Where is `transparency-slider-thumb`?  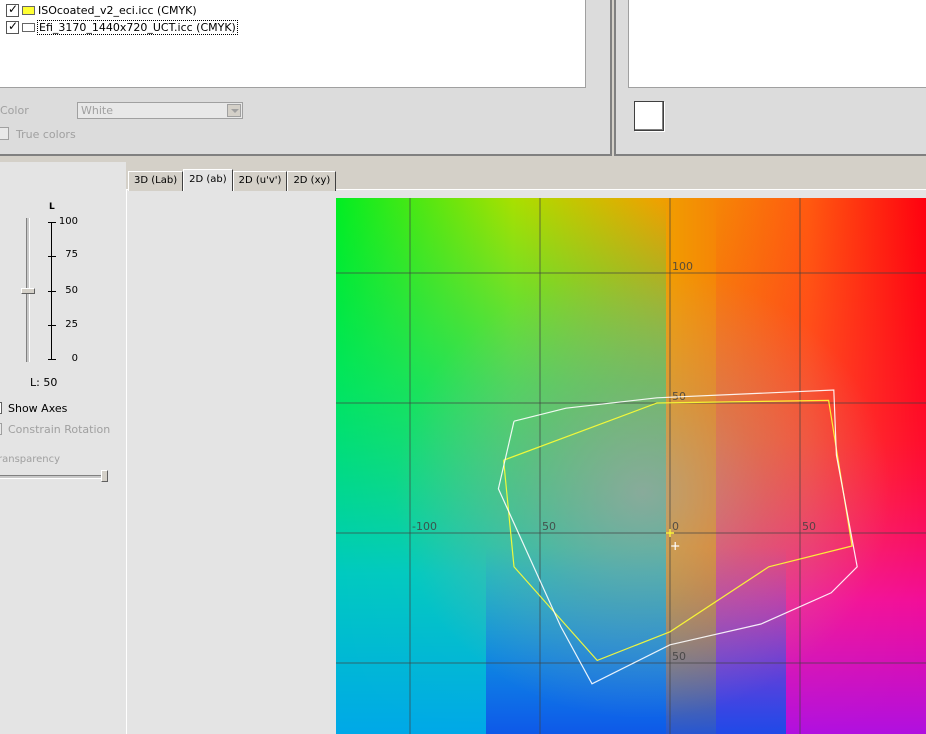
transparency-slider-thumb is located at coordinates (104, 476).